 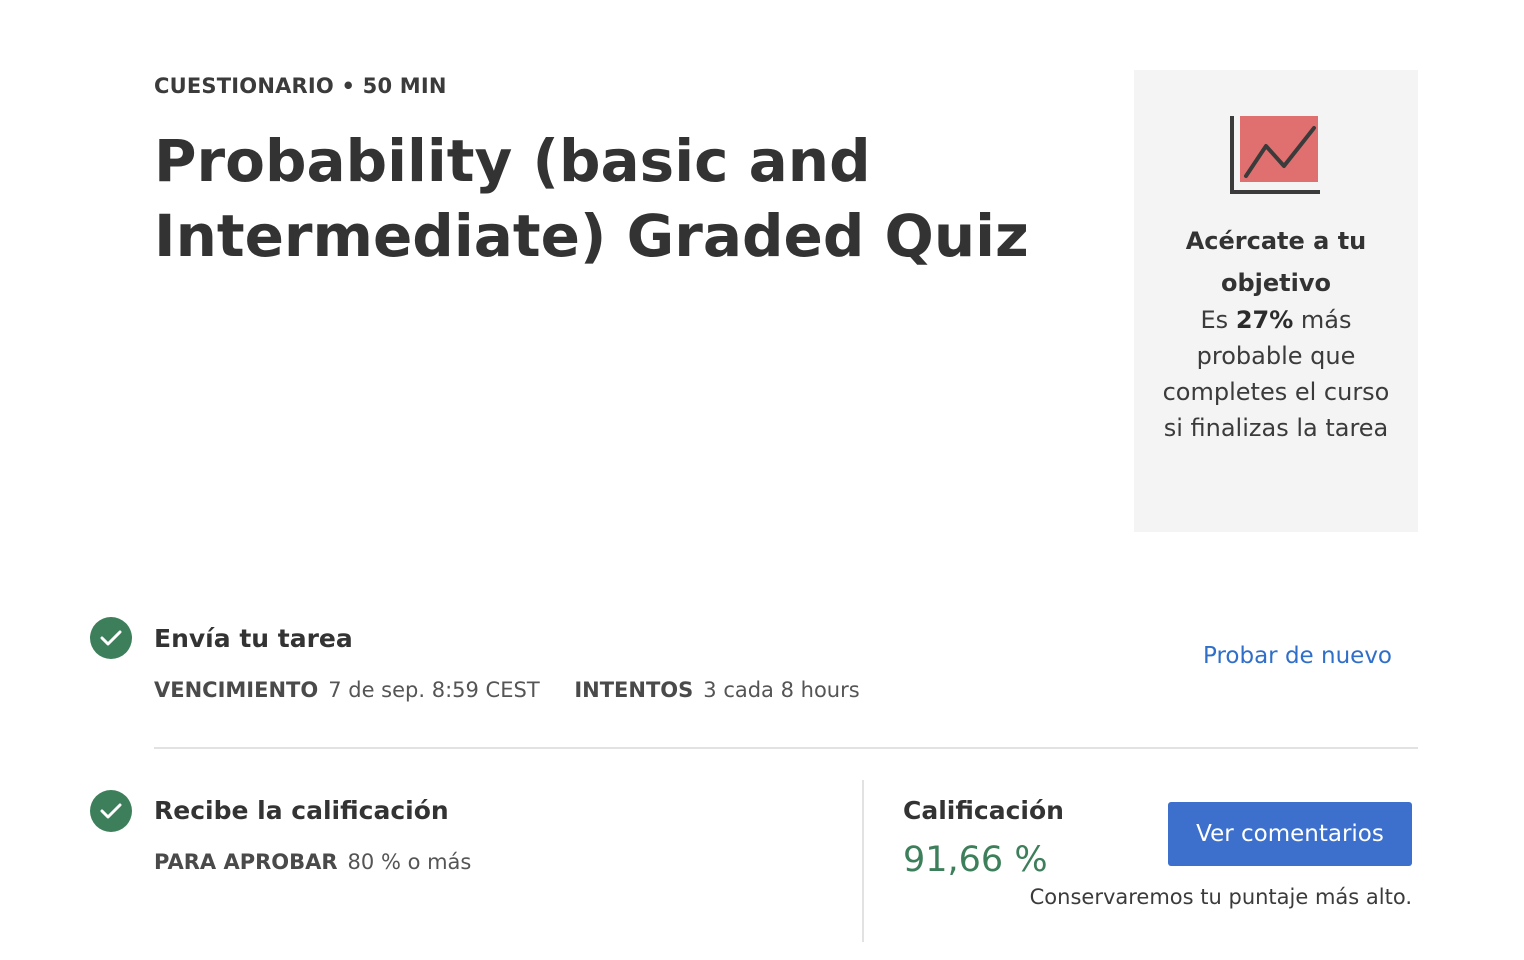 What do you see at coordinates (246, 862) in the screenshot?
I see `pass-label: PARA APROBAR` at bounding box center [246, 862].